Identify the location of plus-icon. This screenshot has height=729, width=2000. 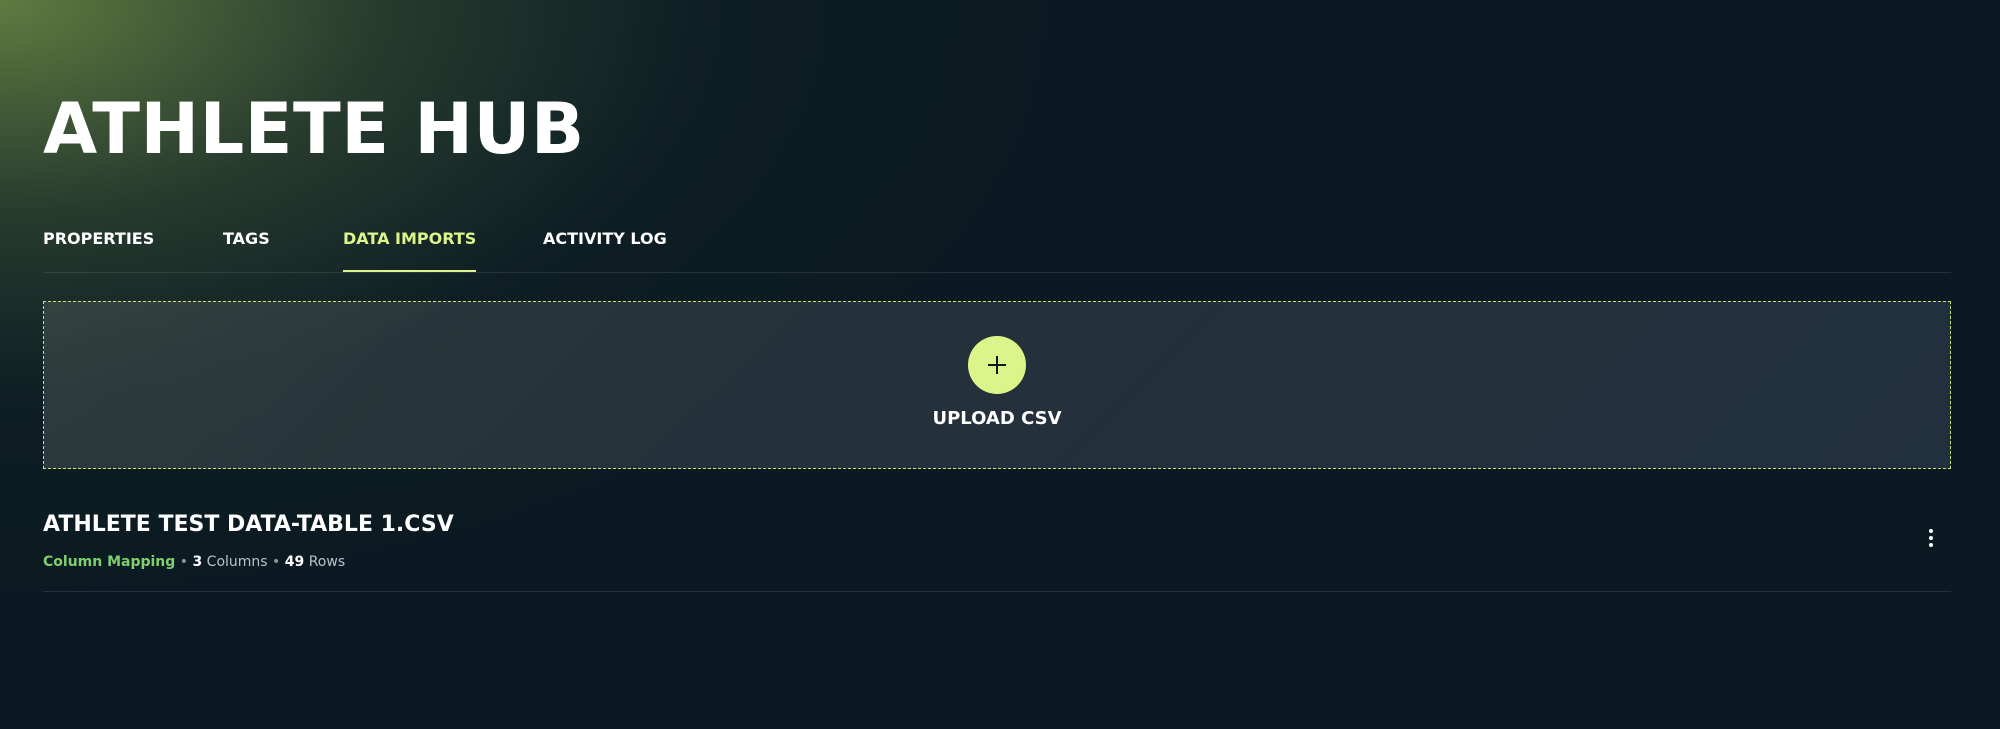
(997, 365).